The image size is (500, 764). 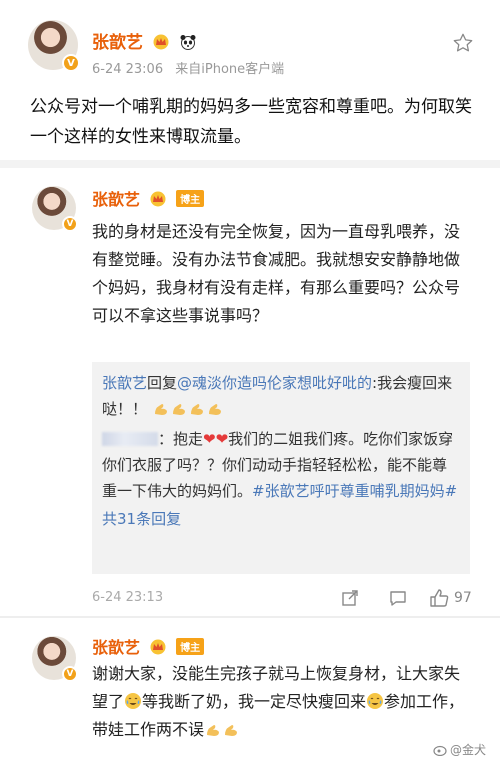 I want to click on like-count: 97, so click(x=463, y=598).